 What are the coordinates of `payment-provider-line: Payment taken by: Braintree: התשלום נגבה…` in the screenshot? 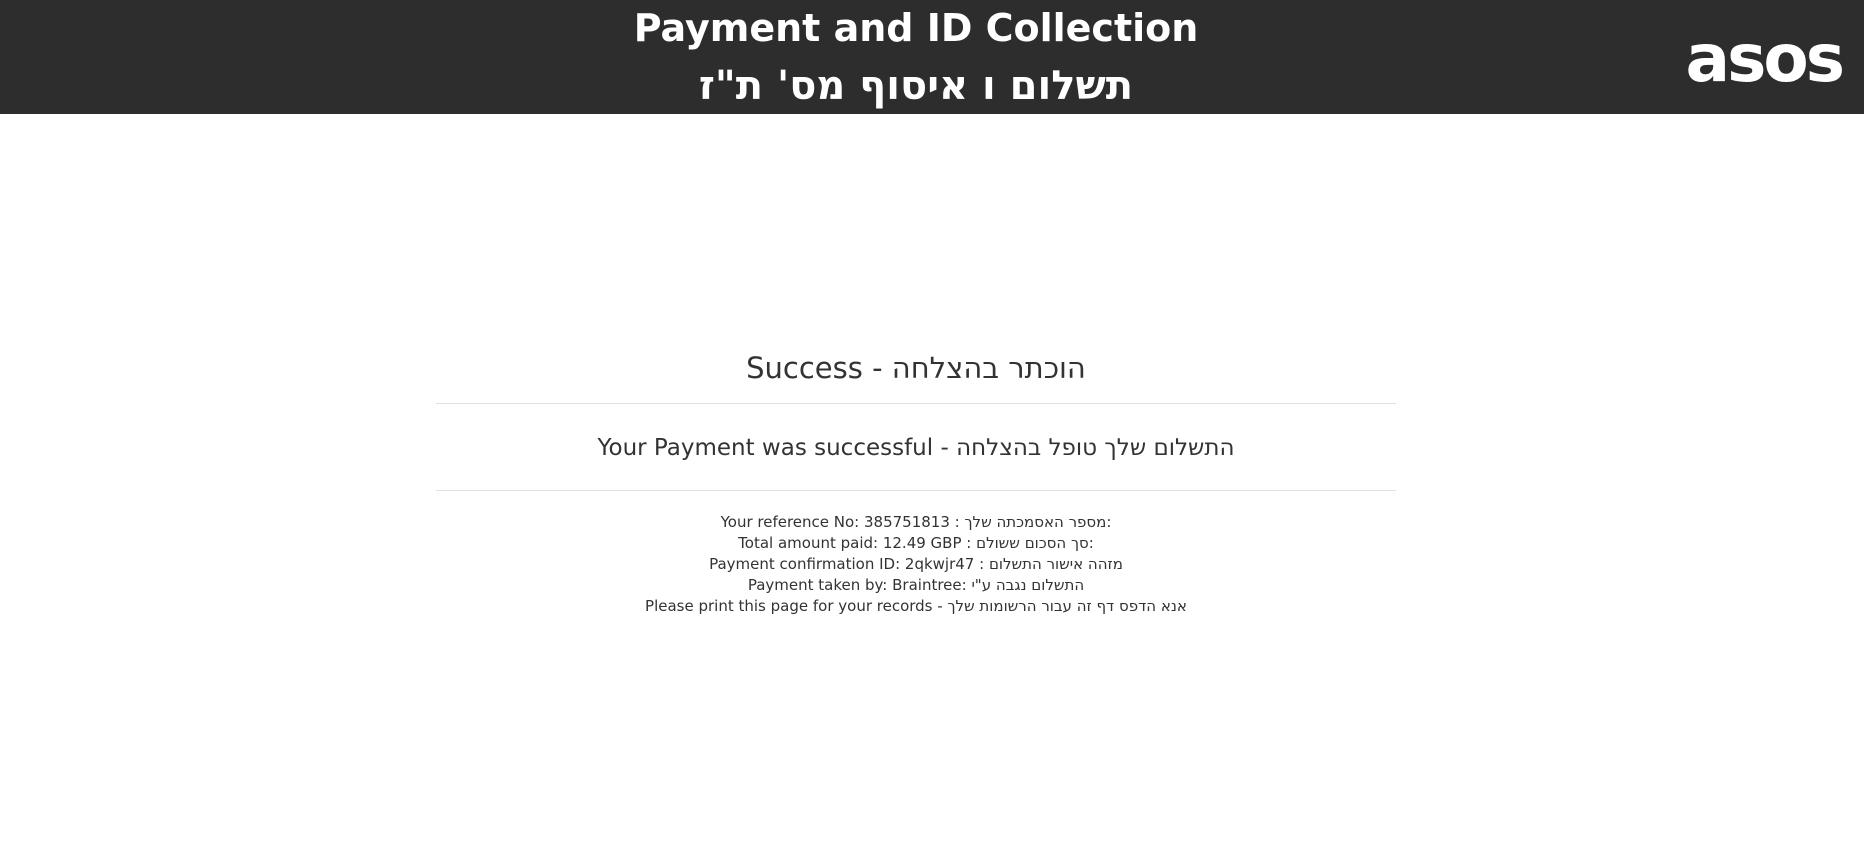 It's located at (916, 585).